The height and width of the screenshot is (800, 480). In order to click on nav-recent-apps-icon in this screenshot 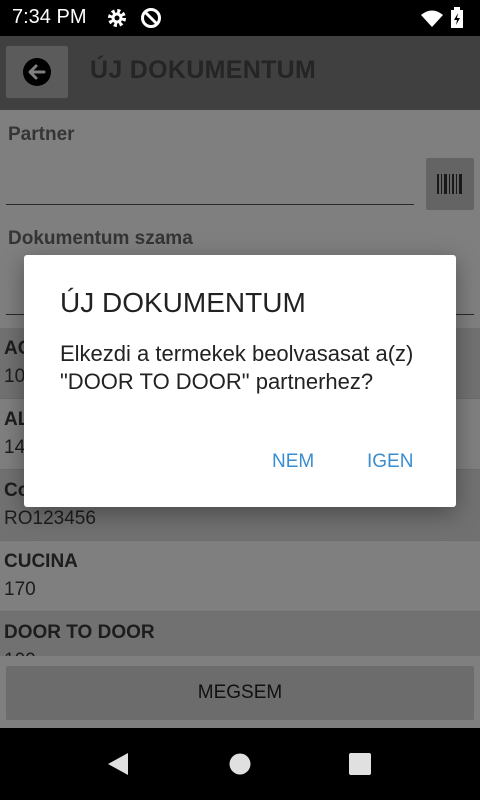, I will do `click(360, 764)`.